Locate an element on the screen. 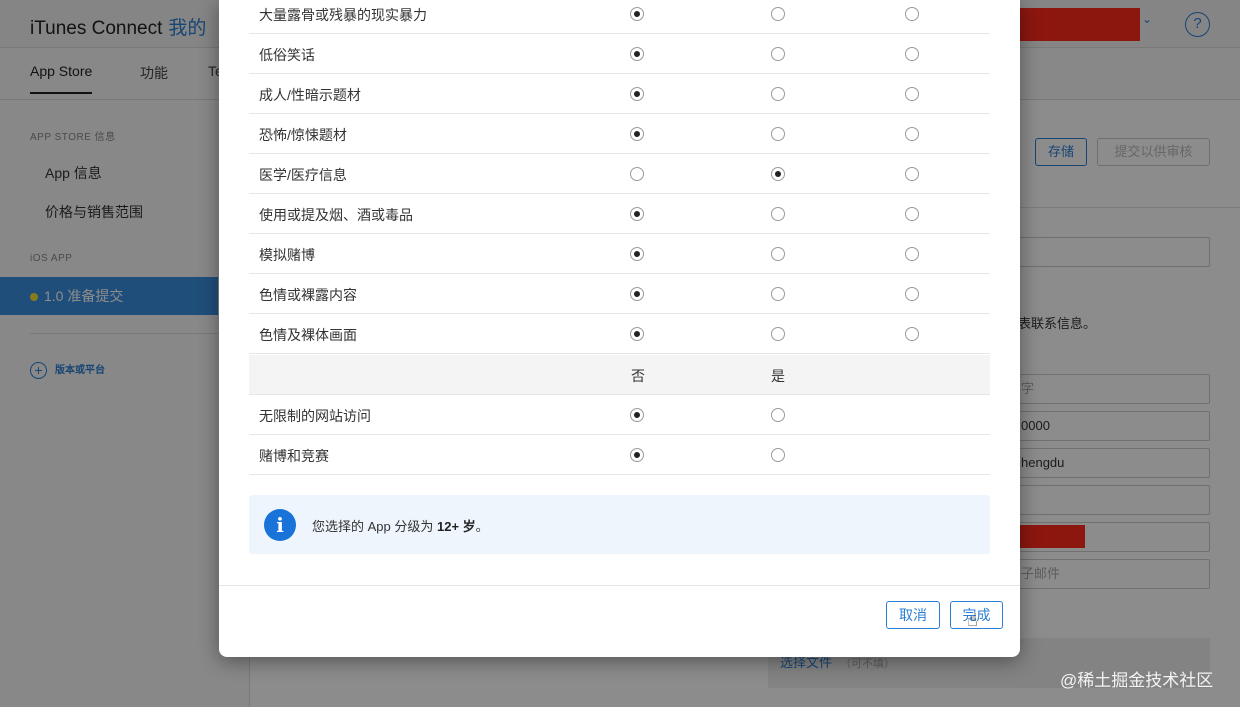 The height and width of the screenshot is (707, 1240). rating-info-box: i 您选择的 App 分级为 12+ 岁。 is located at coordinates (619, 524).